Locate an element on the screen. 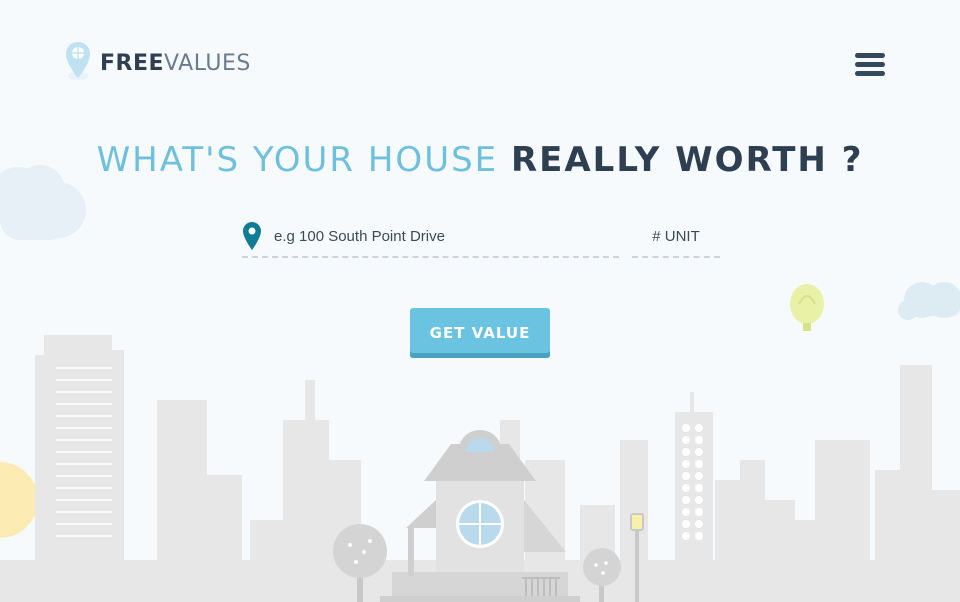 The width and height of the screenshot is (960, 602). unit-input is located at coordinates (676, 236).